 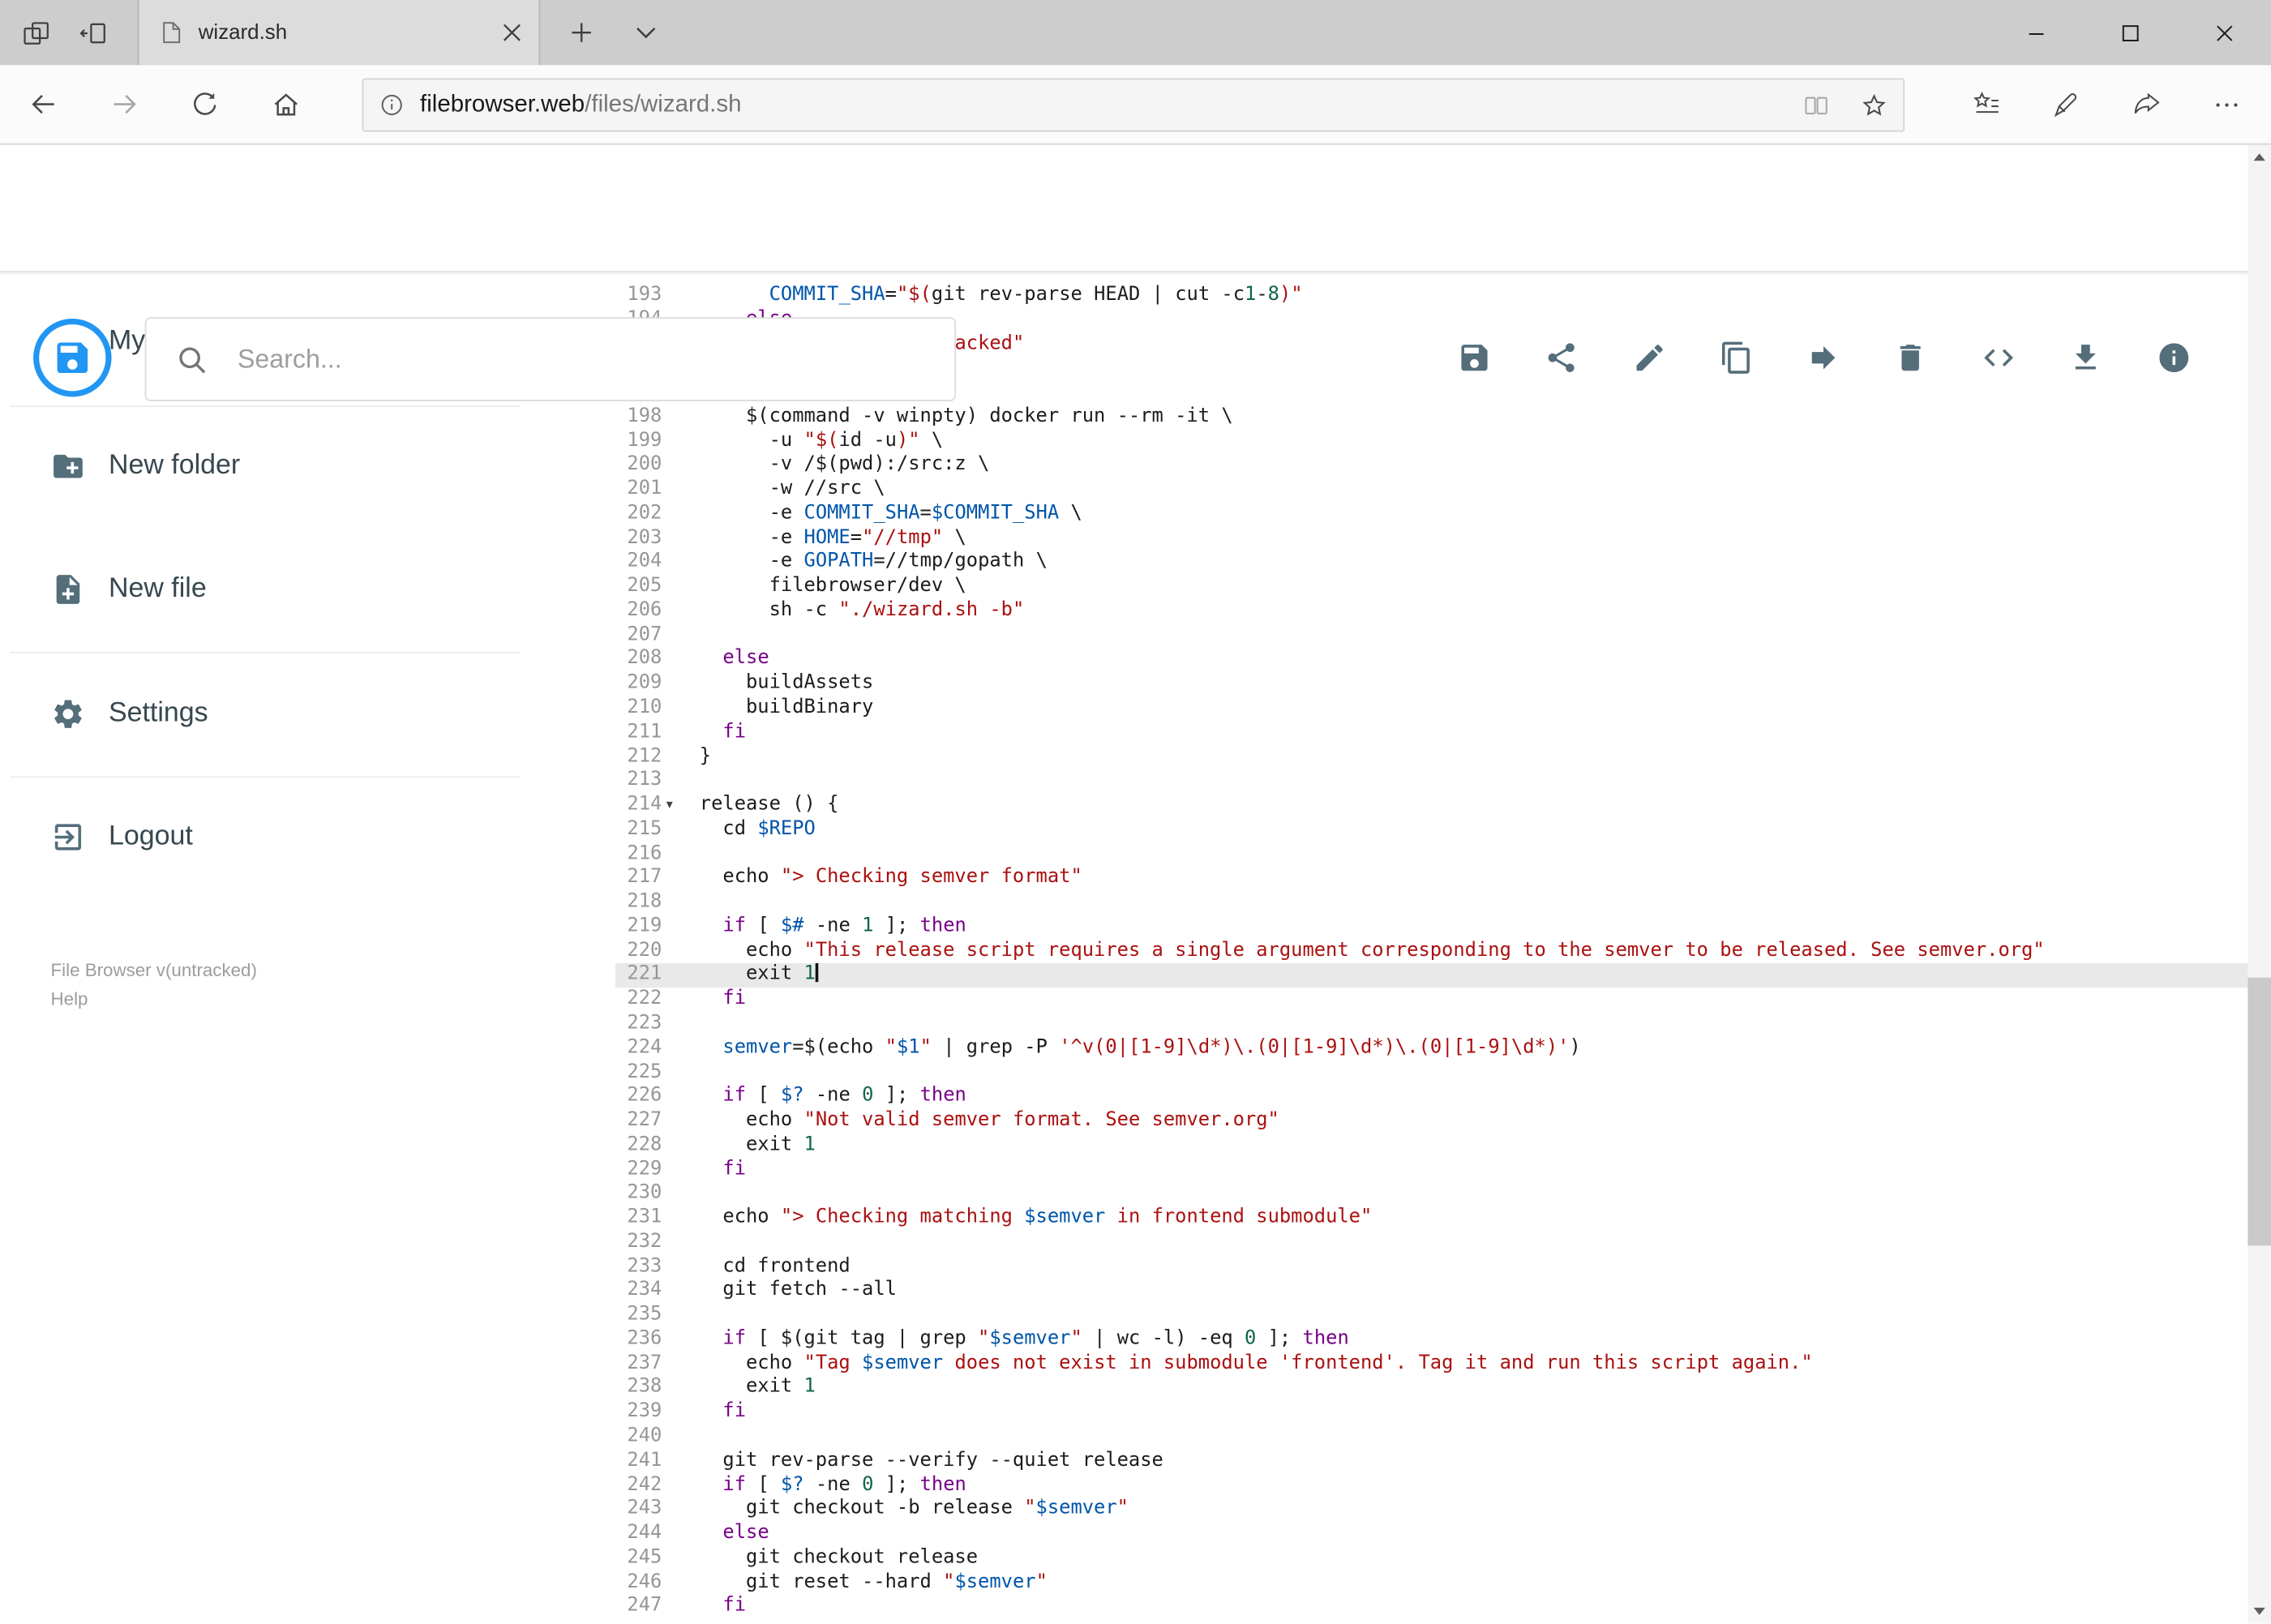 What do you see at coordinates (2086, 358) in the screenshot?
I see `download-button` at bounding box center [2086, 358].